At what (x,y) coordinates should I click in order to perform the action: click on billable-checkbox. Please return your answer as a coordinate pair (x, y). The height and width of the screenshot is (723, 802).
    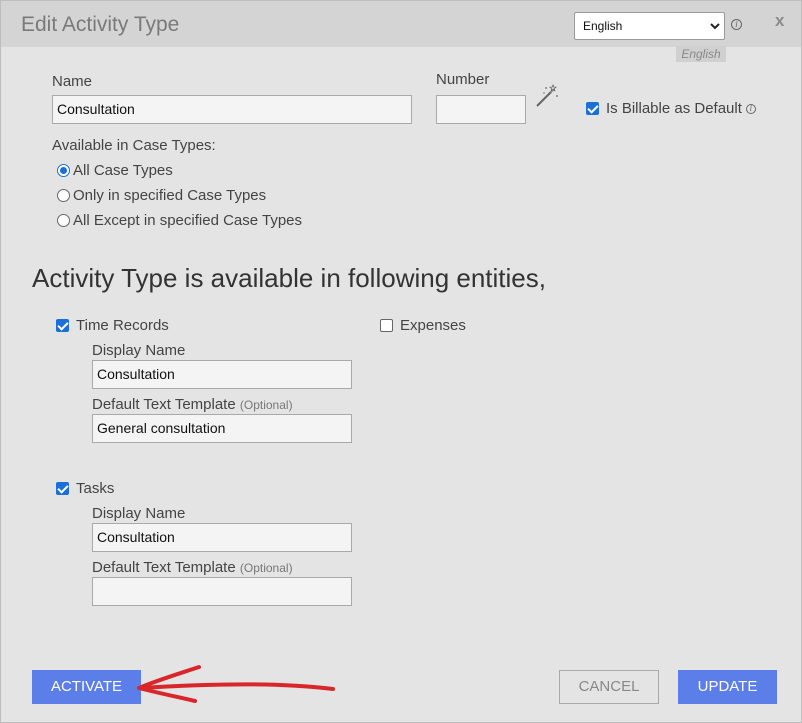
    Looking at the image, I should click on (592, 108).